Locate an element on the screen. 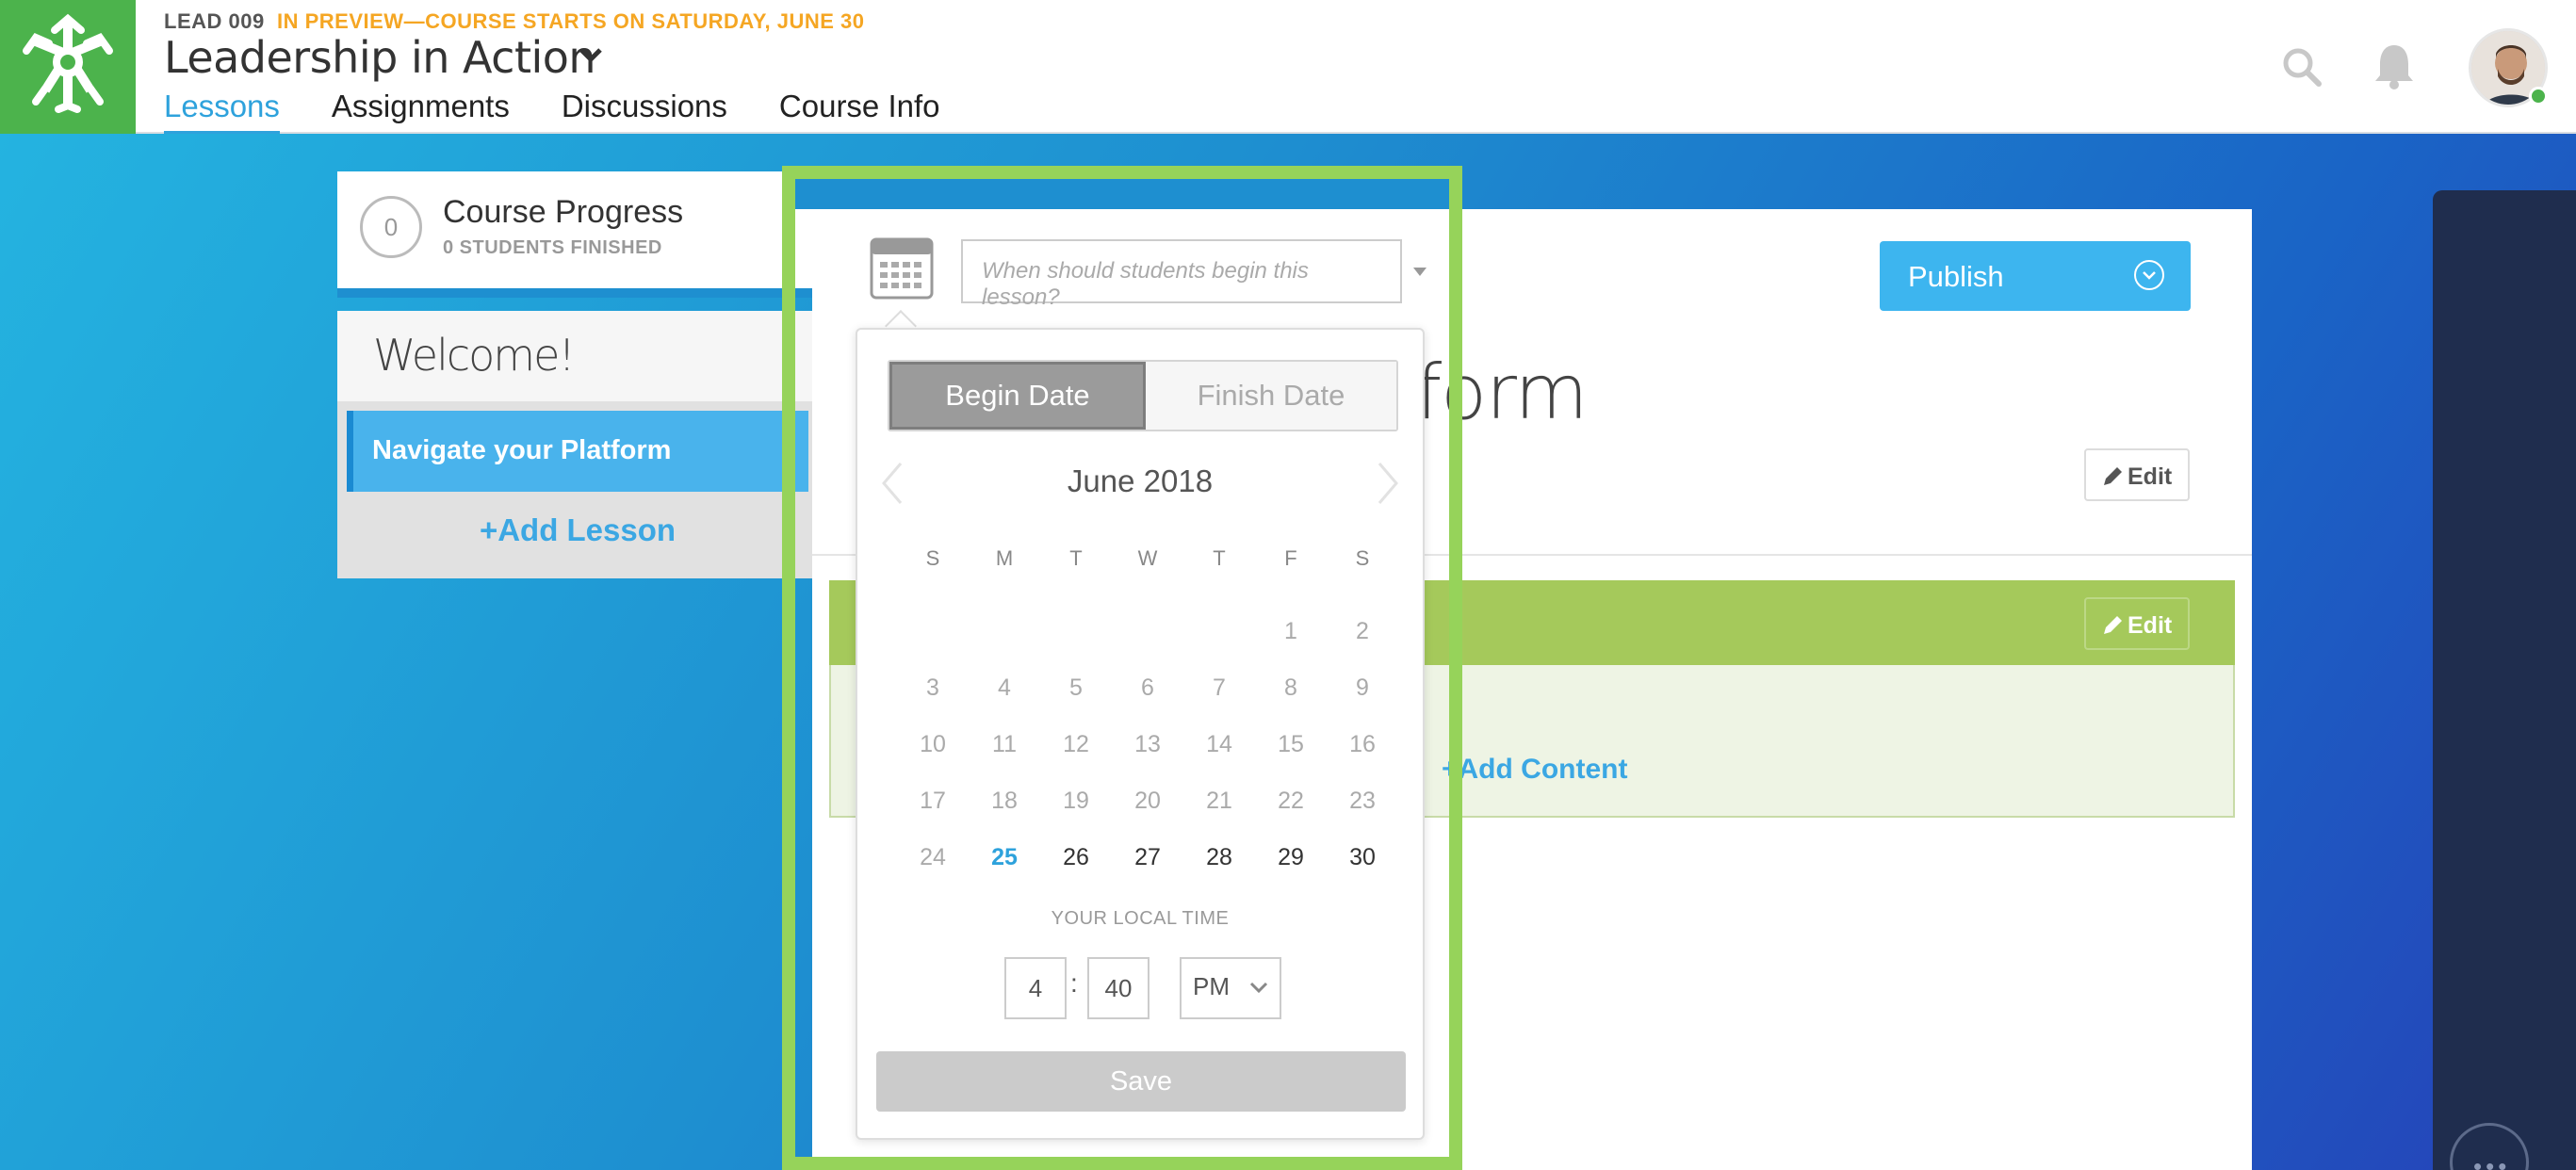 The height and width of the screenshot is (1170, 2576). tab-lessons: Lessons is located at coordinates (222, 112).